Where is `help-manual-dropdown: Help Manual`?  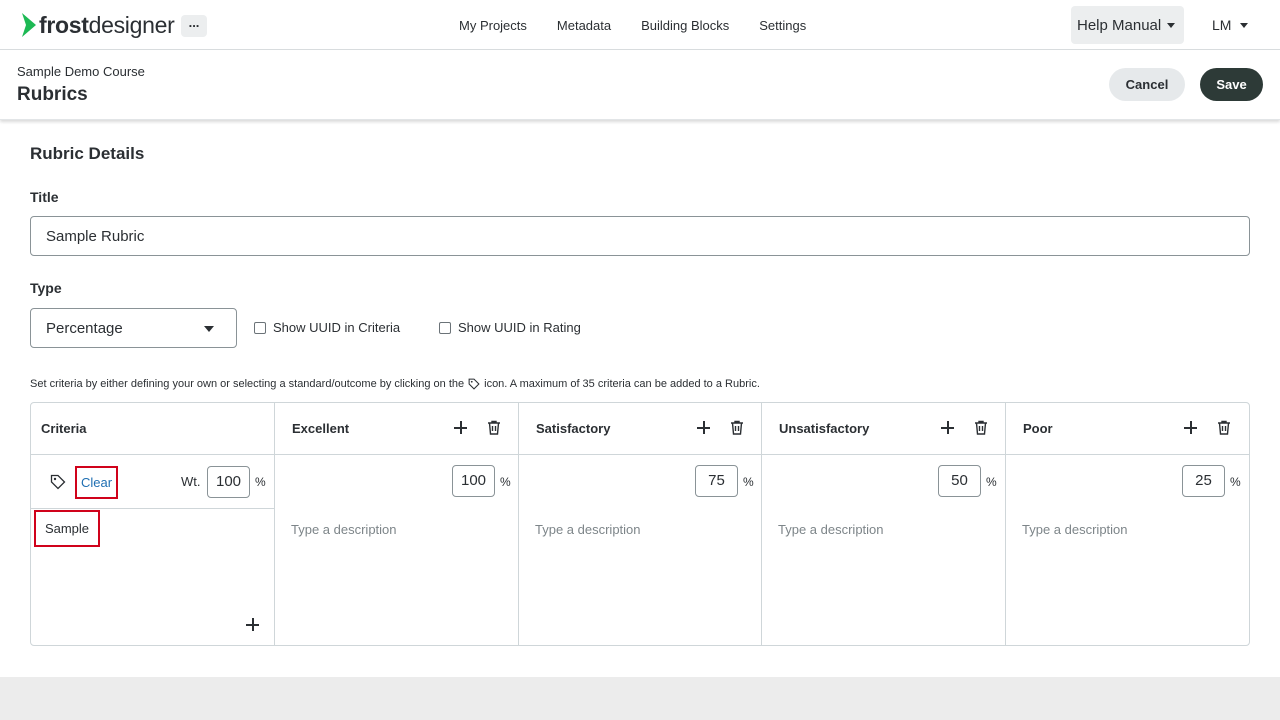 help-manual-dropdown: Help Manual is located at coordinates (1127, 25).